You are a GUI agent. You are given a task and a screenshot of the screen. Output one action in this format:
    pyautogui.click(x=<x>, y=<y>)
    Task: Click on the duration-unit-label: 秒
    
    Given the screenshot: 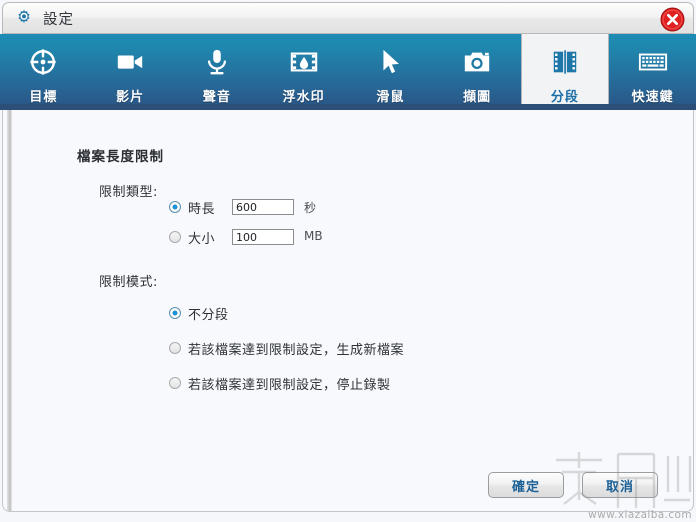 What is the action you would take?
    pyautogui.click(x=310, y=208)
    